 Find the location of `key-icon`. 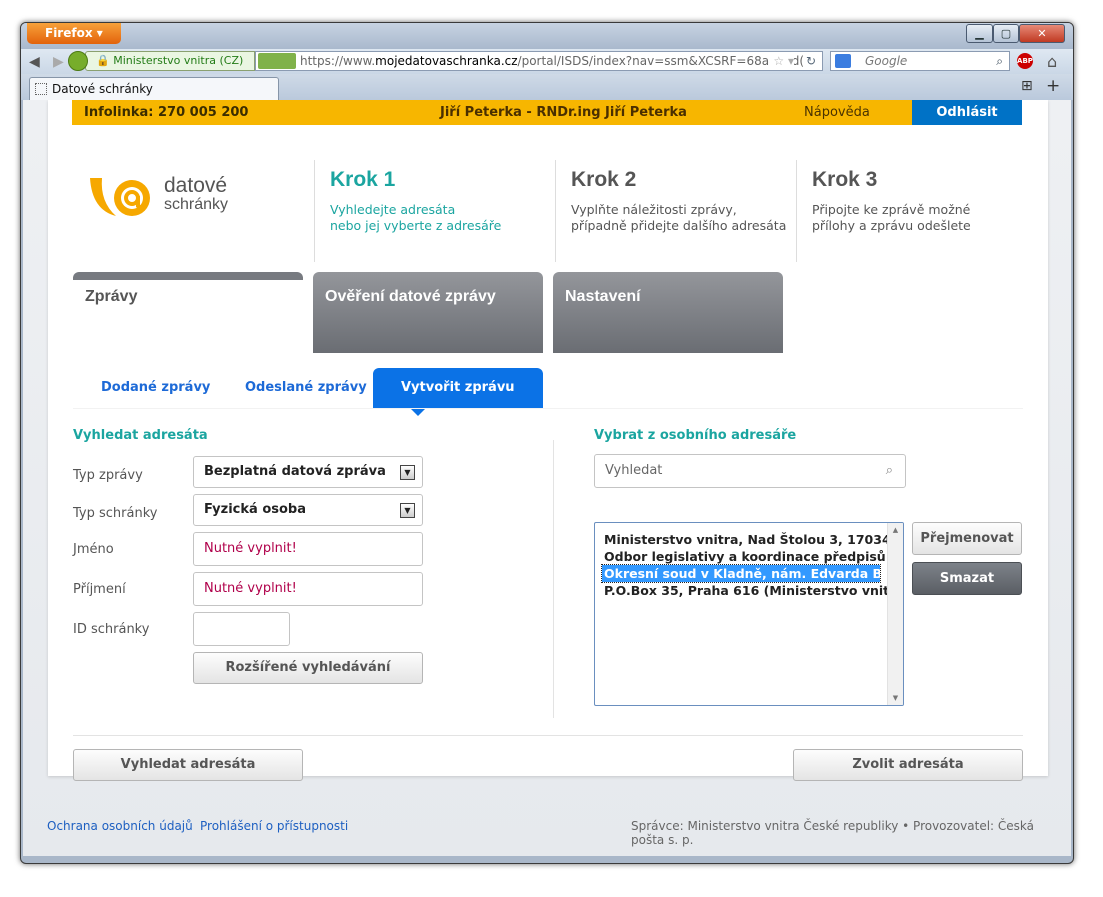

key-icon is located at coordinates (277, 61).